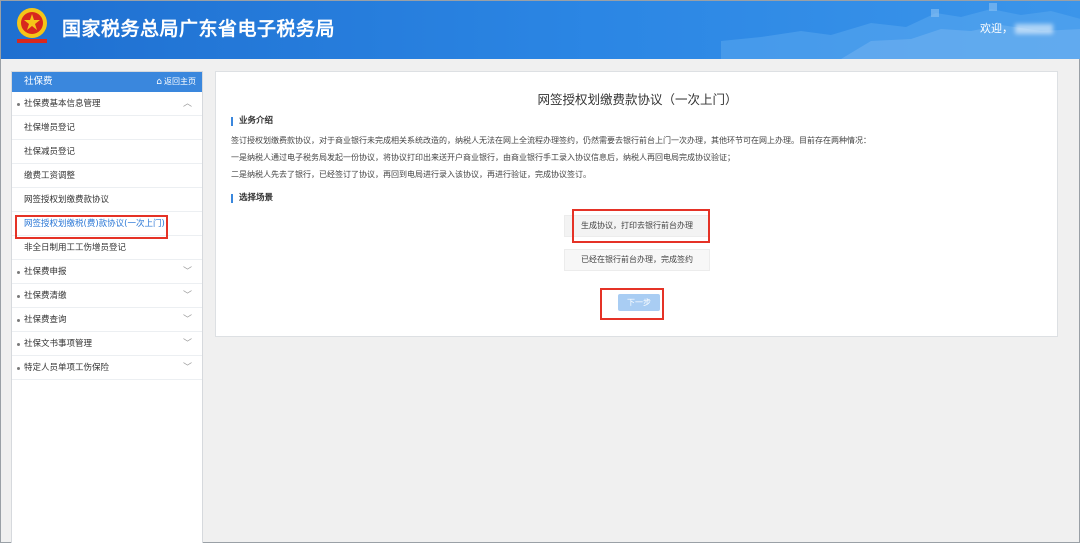  I want to click on menu-label: 特定人员单项工伤保险, so click(67, 368).